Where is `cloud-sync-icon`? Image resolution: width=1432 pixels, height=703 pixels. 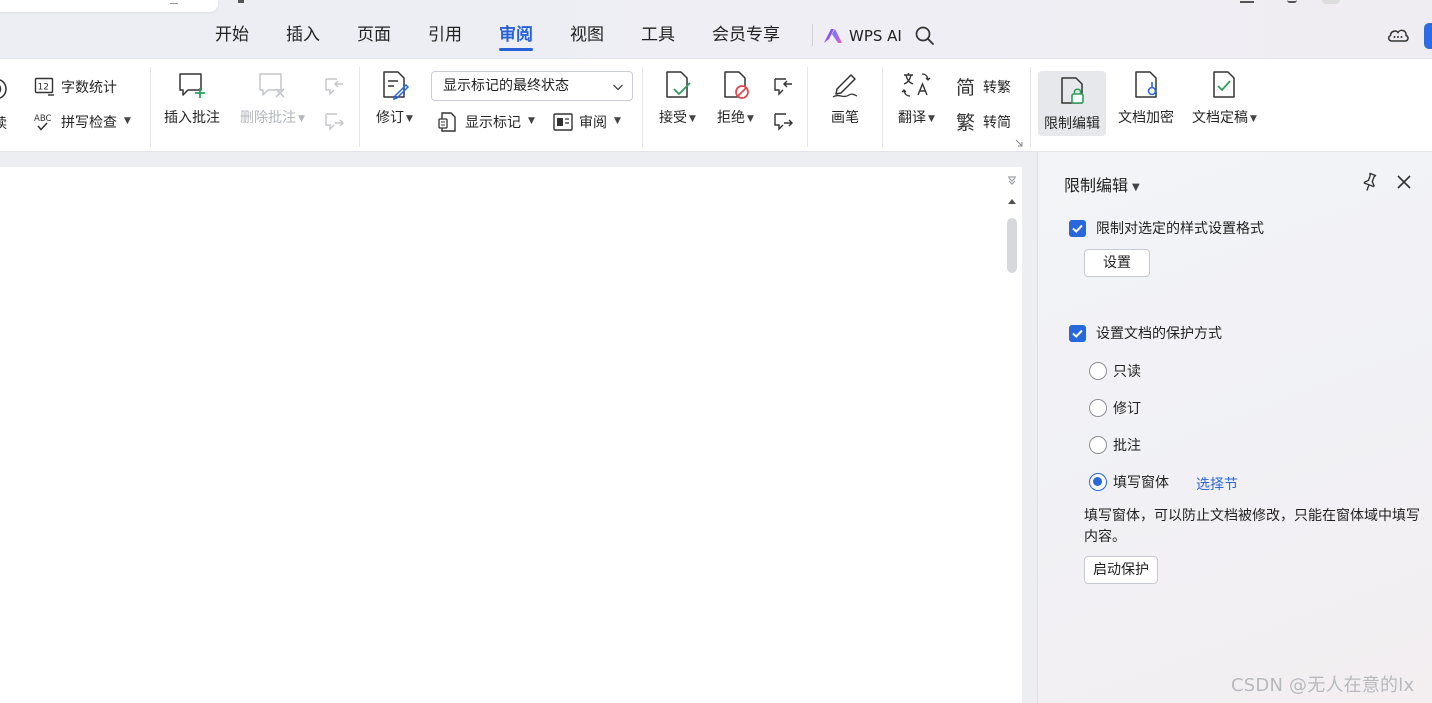
cloud-sync-icon is located at coordinates (1398, 35).